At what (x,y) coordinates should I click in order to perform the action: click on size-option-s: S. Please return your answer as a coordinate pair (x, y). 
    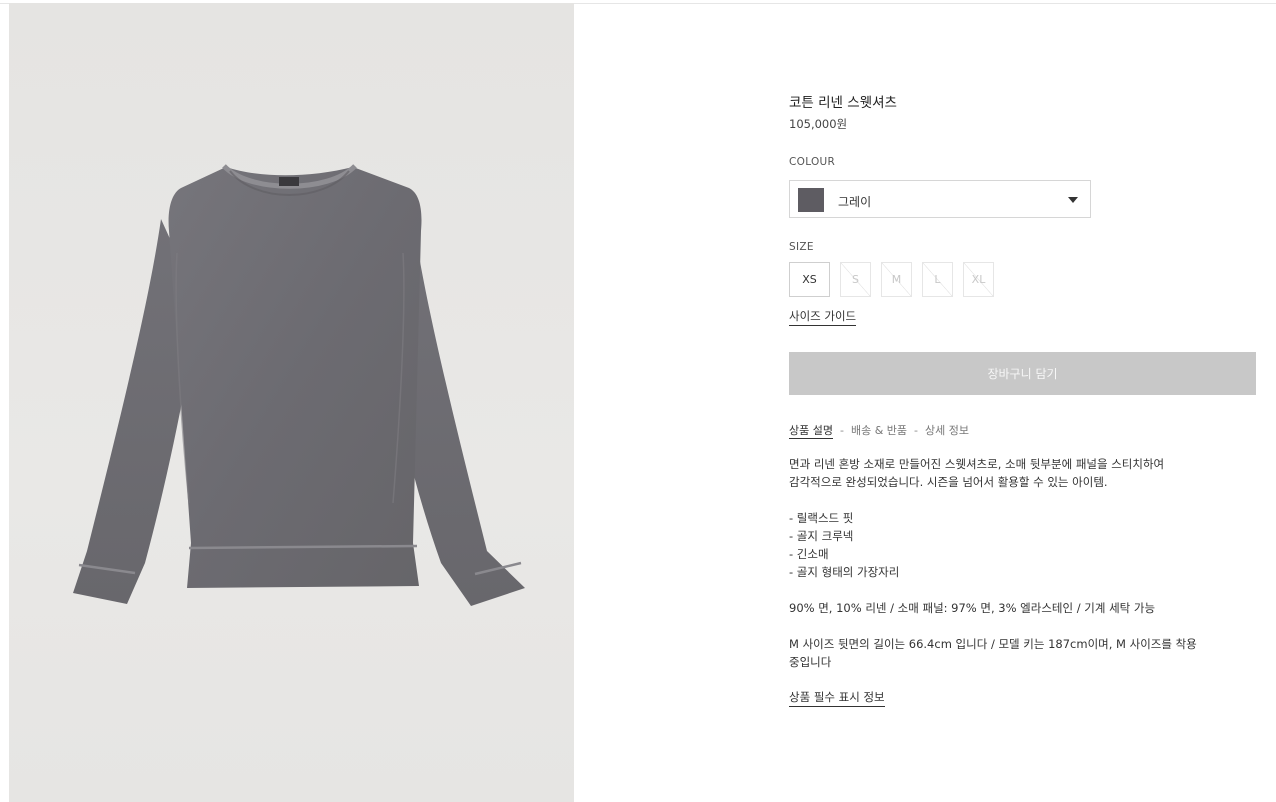
    Looking at the image, I should click on (855, 279).